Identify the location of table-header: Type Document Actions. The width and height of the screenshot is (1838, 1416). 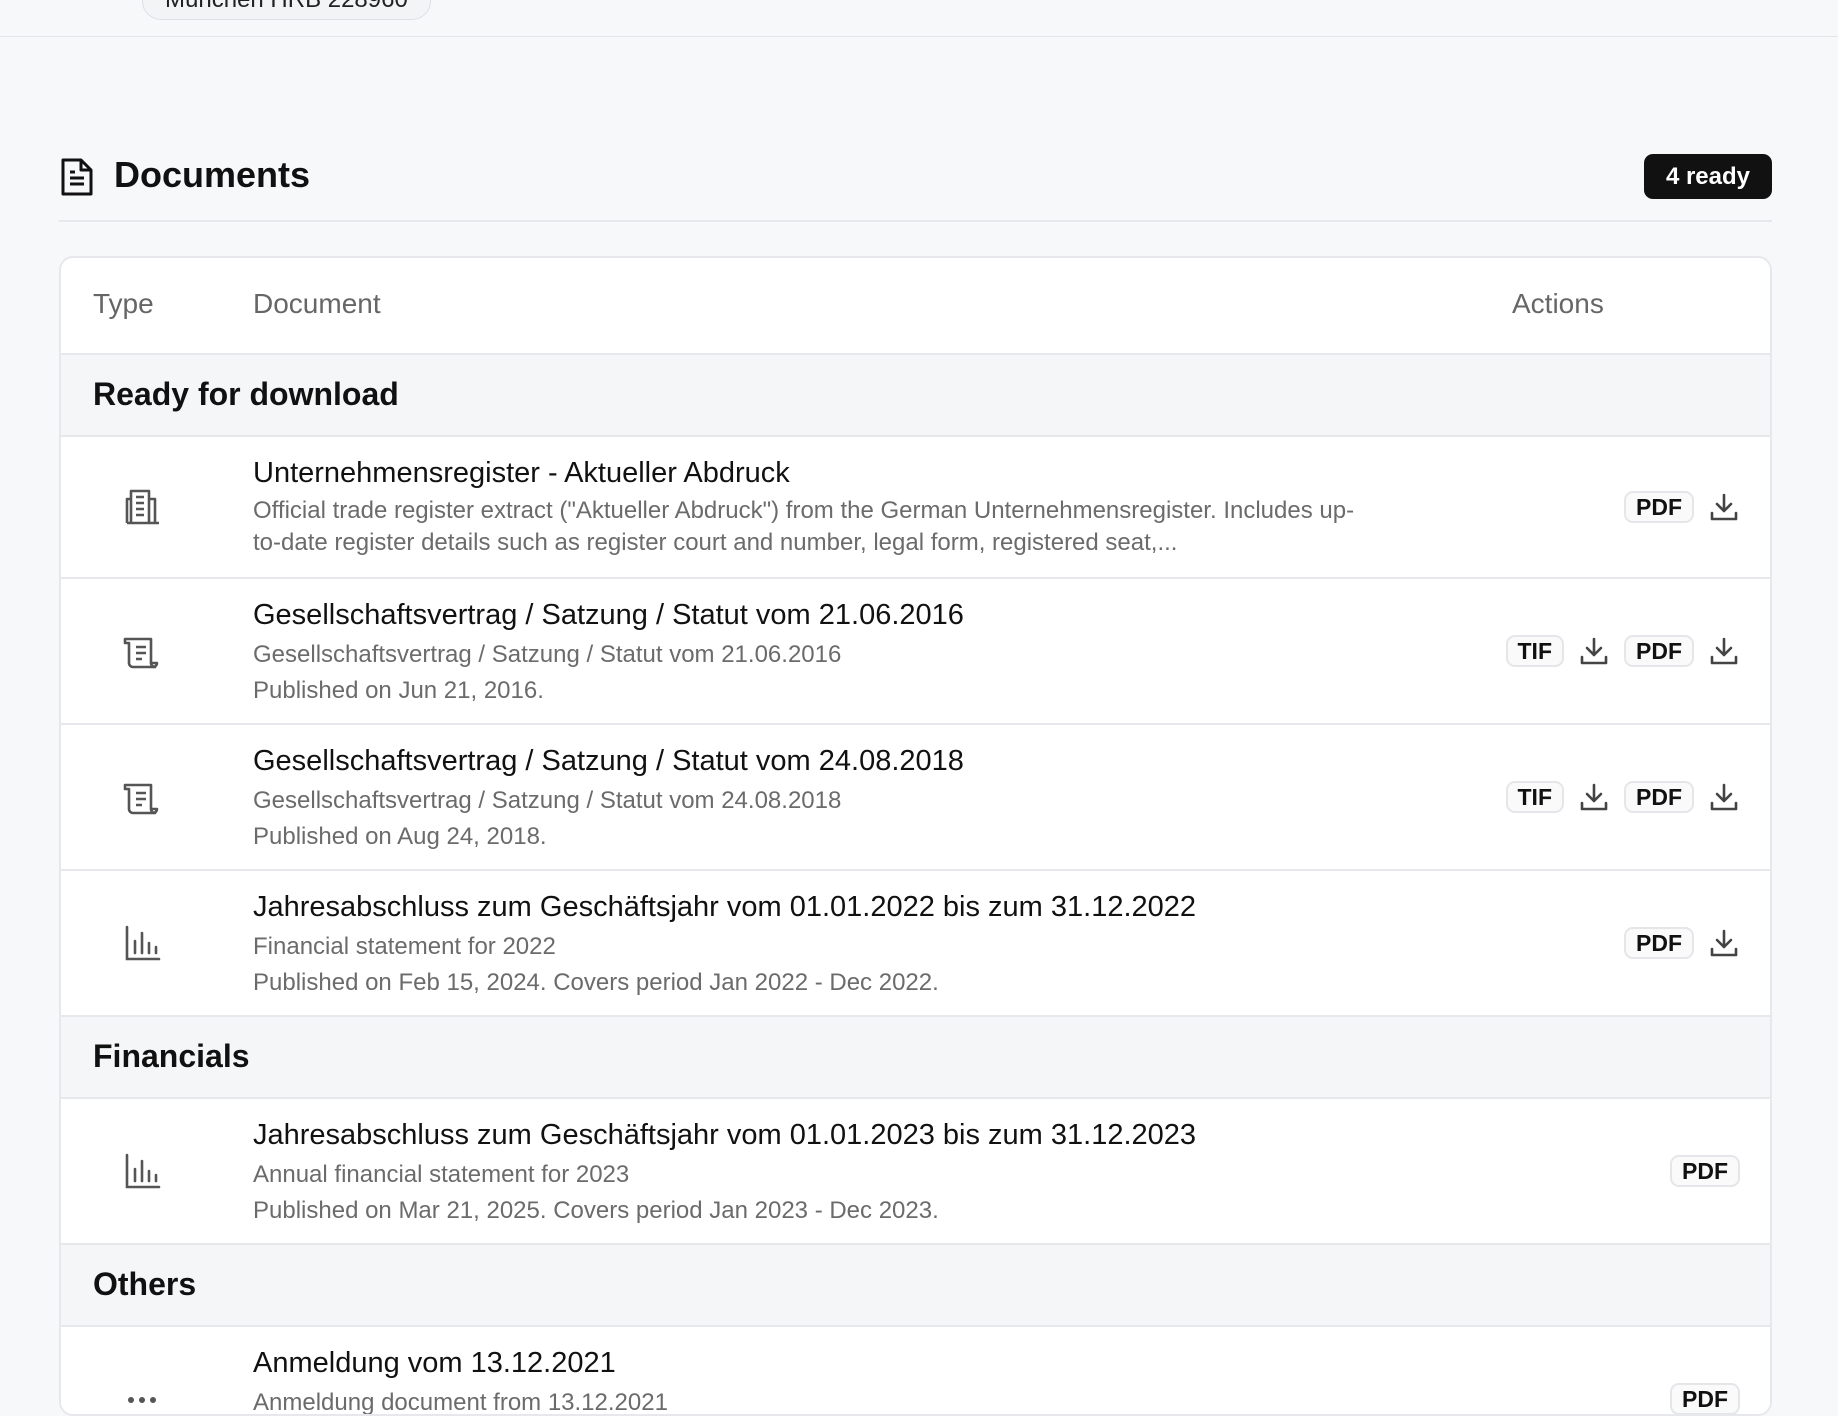
(915, 306).